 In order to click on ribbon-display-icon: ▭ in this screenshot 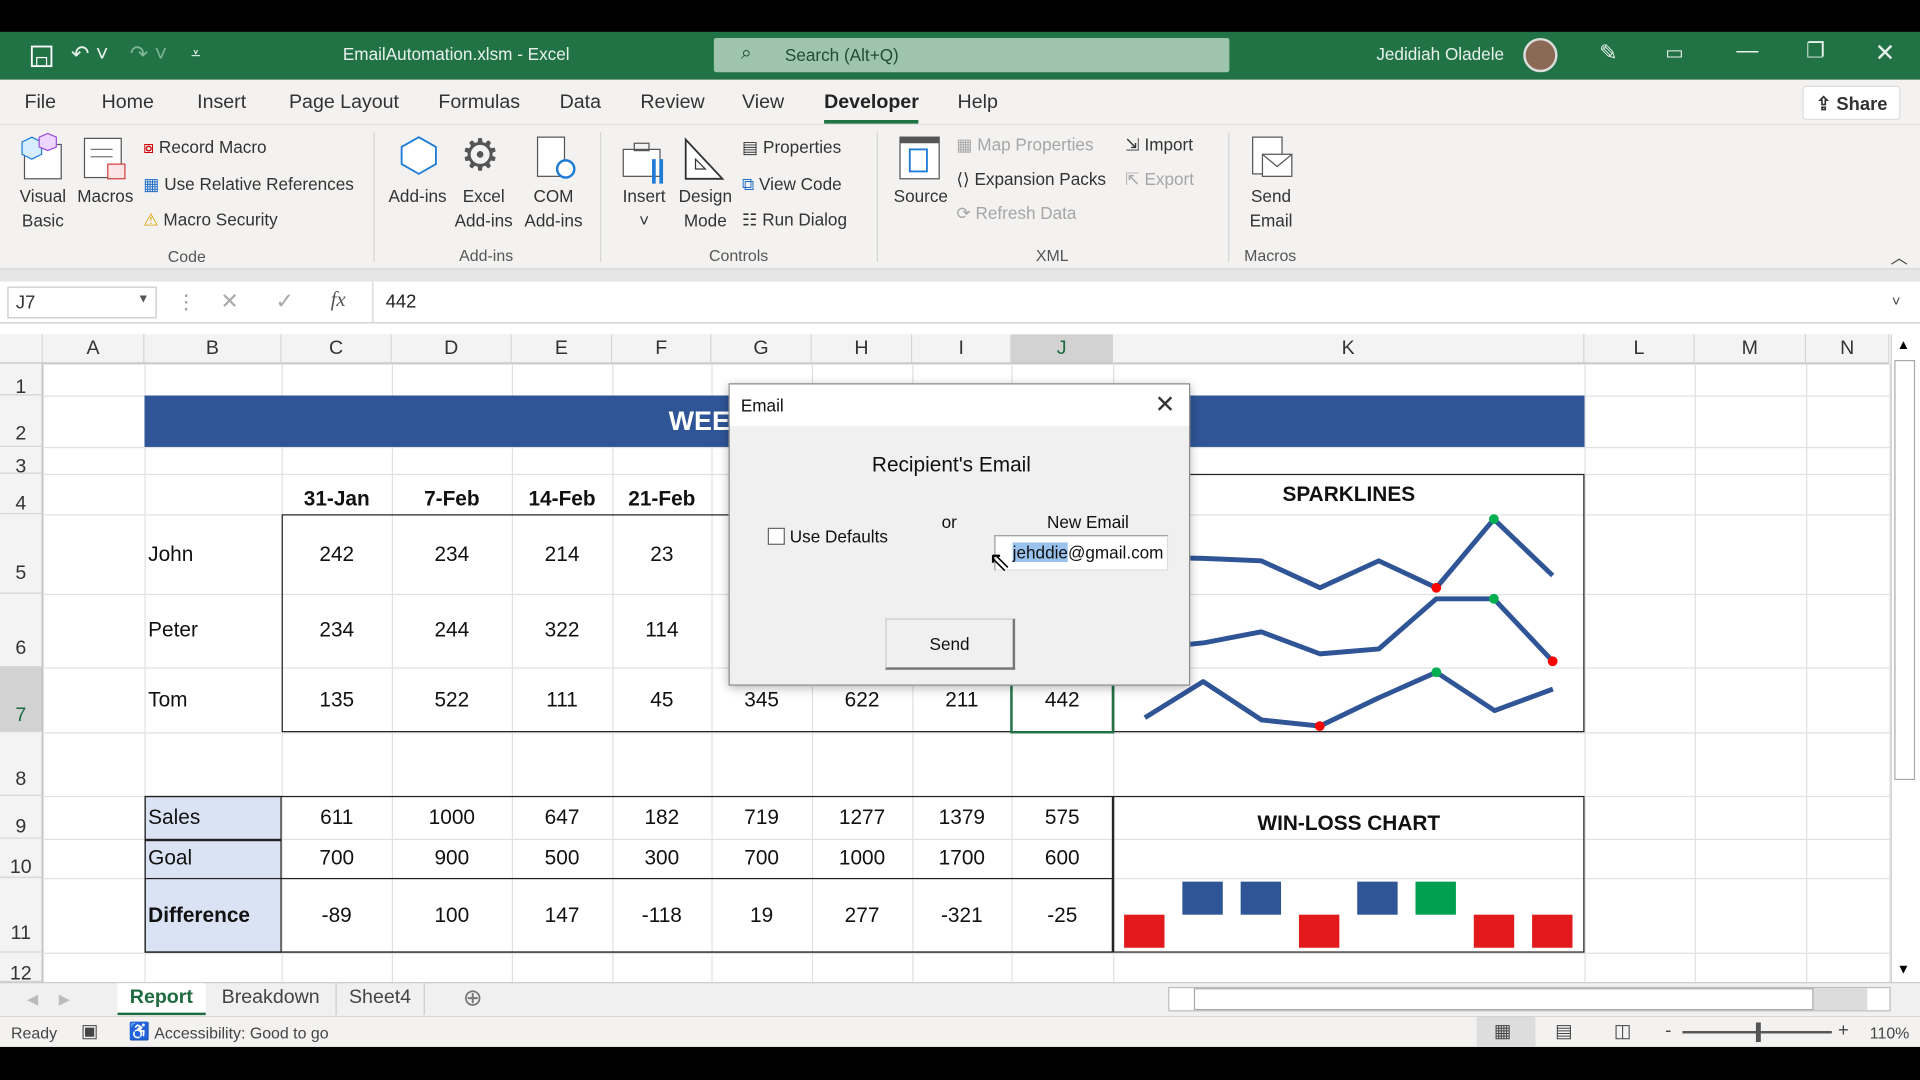, I will do `click(1674, 52)`.